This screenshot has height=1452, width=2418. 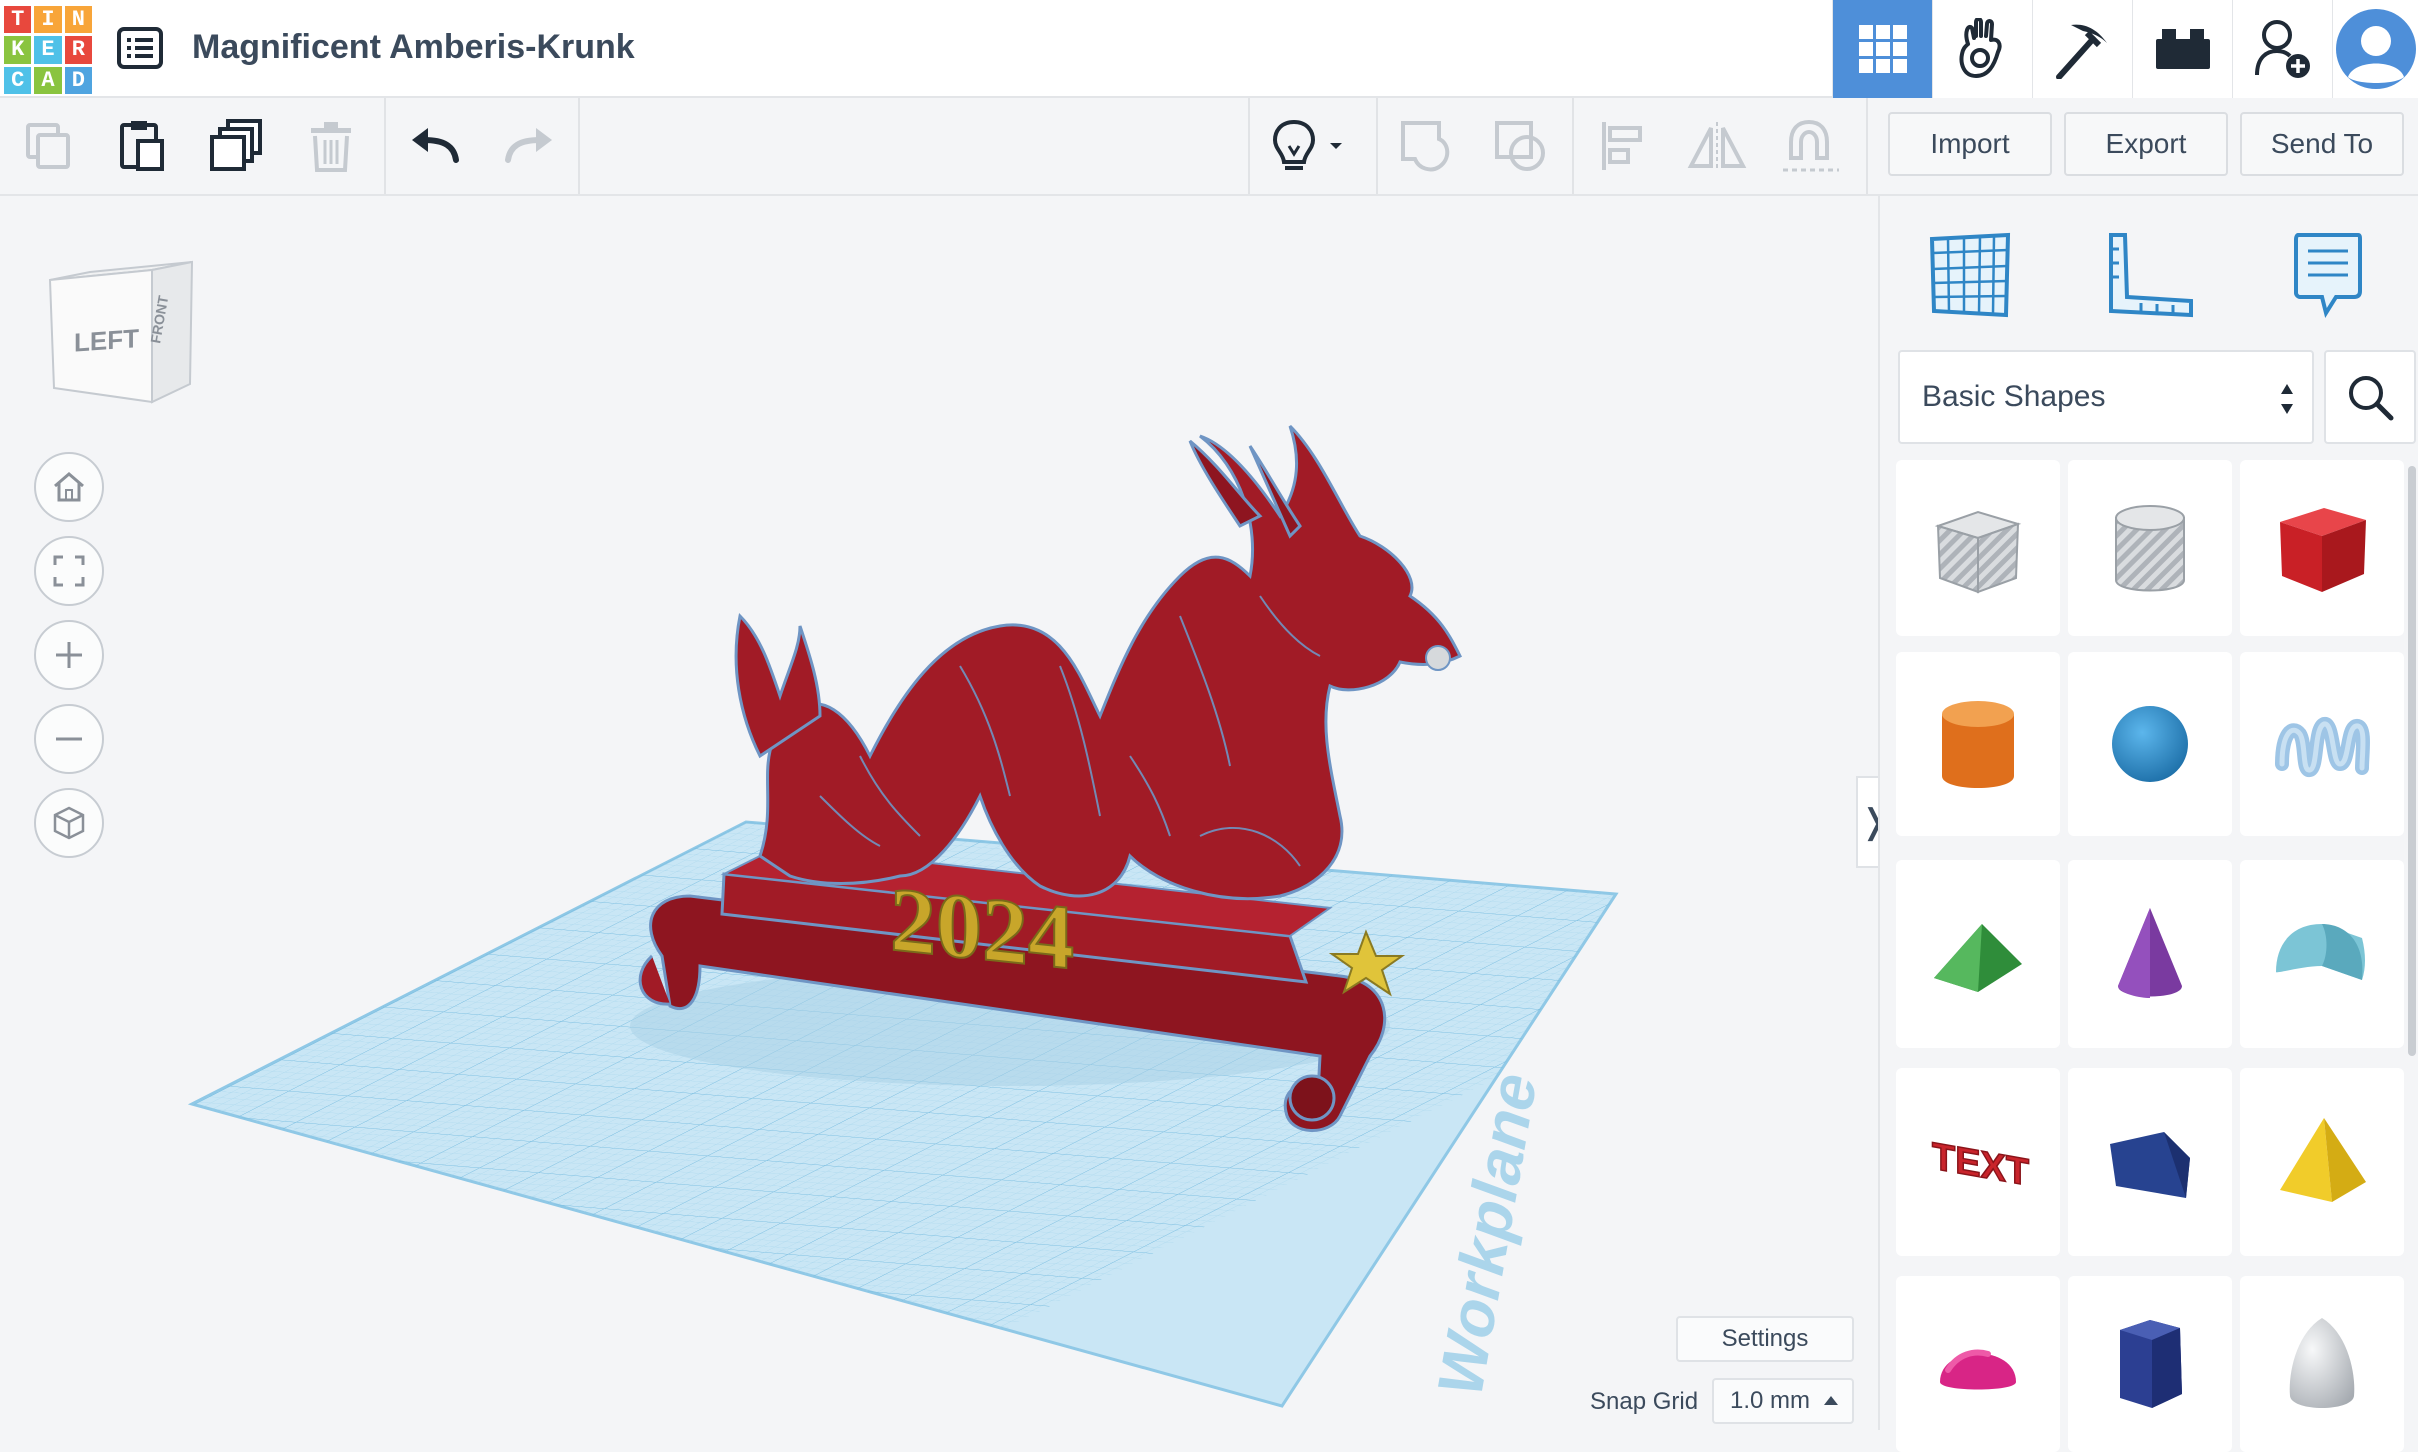 I want to click on ungroup-icon, so click(x=1520, y=146).